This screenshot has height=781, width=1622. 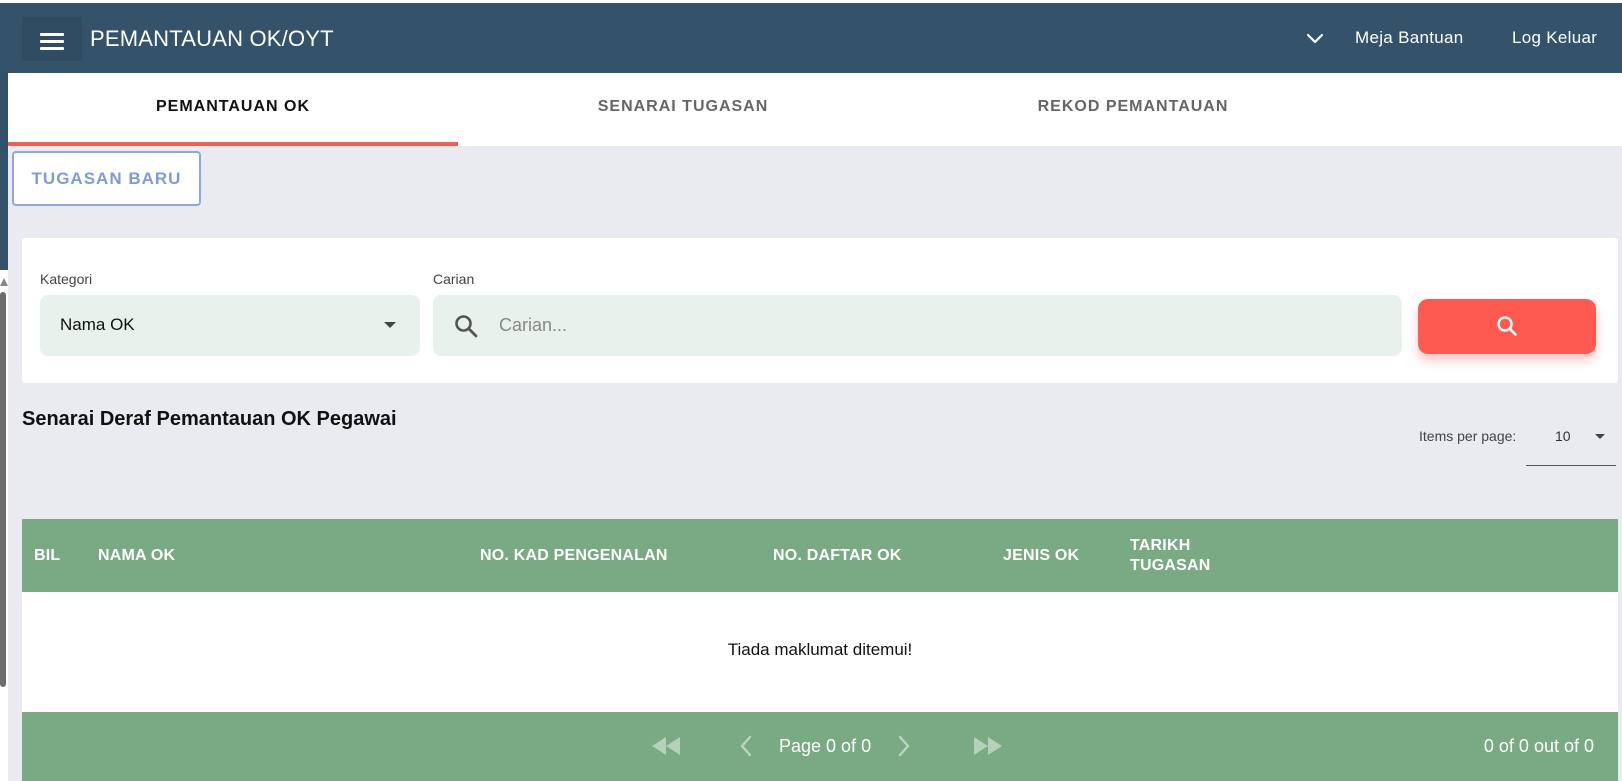 I want to click on menu-button, so click(x=52, y=39).